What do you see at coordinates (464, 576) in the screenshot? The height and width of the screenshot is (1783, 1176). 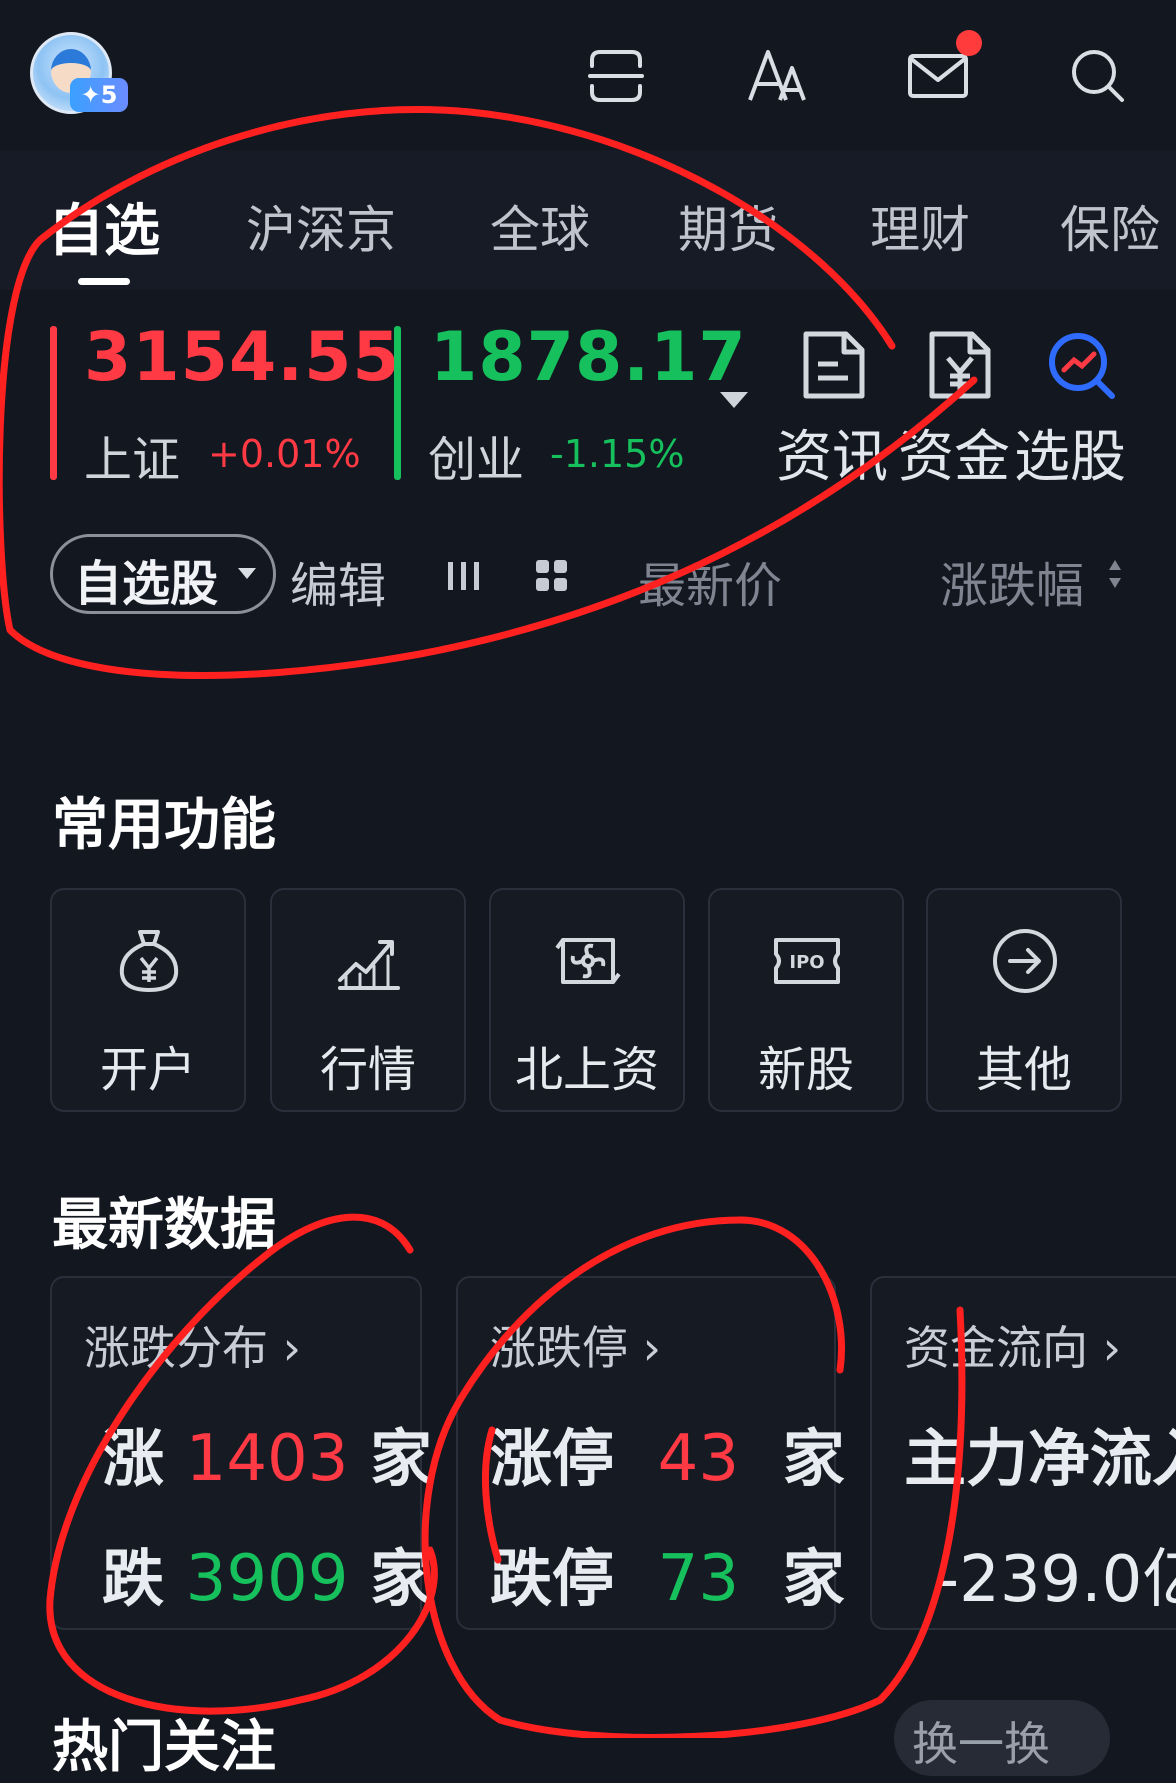 I see `list-view-icon` at bounding box center [464, 576].